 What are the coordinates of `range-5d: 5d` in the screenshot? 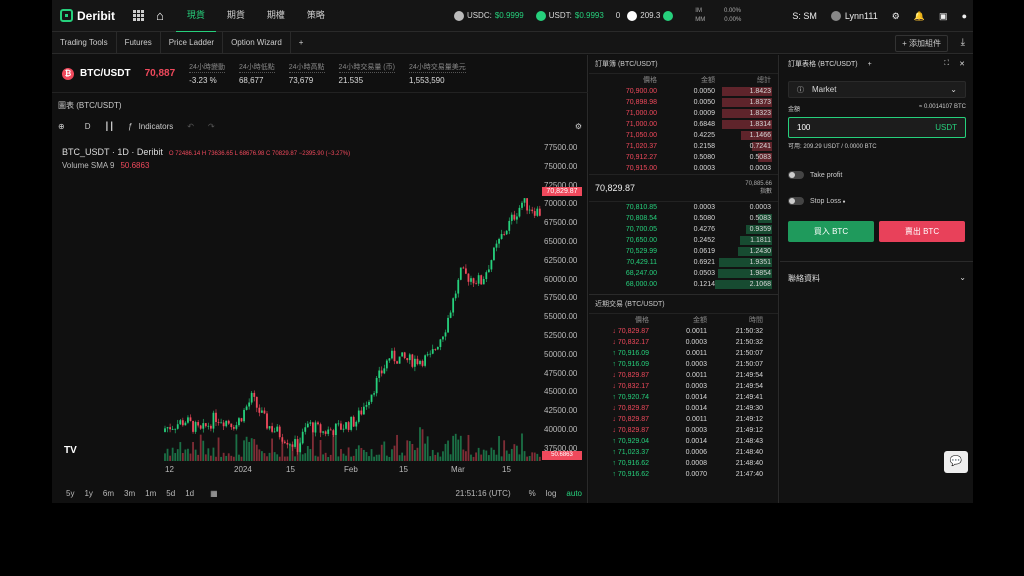 It's located at (170, 493).